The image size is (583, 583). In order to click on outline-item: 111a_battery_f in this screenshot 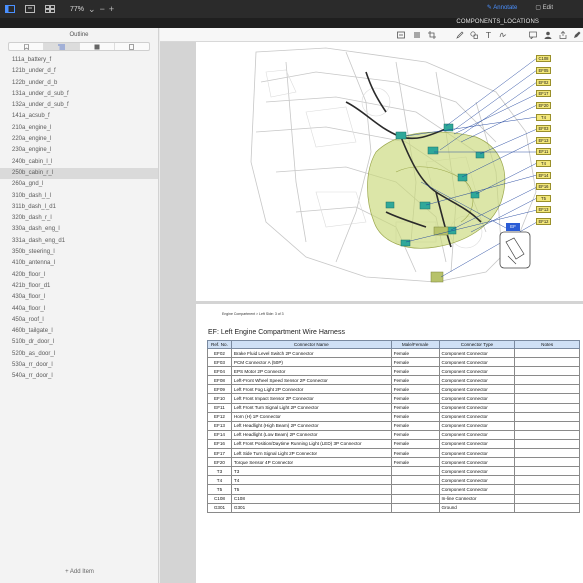, I will do `click(79, 60)`.